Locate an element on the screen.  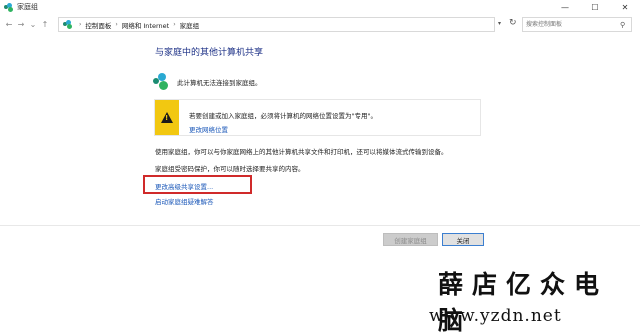
breadcrumb: › 控制面板 › 网络和 Internet › 家庭组 is located at coordinates (276, 24).